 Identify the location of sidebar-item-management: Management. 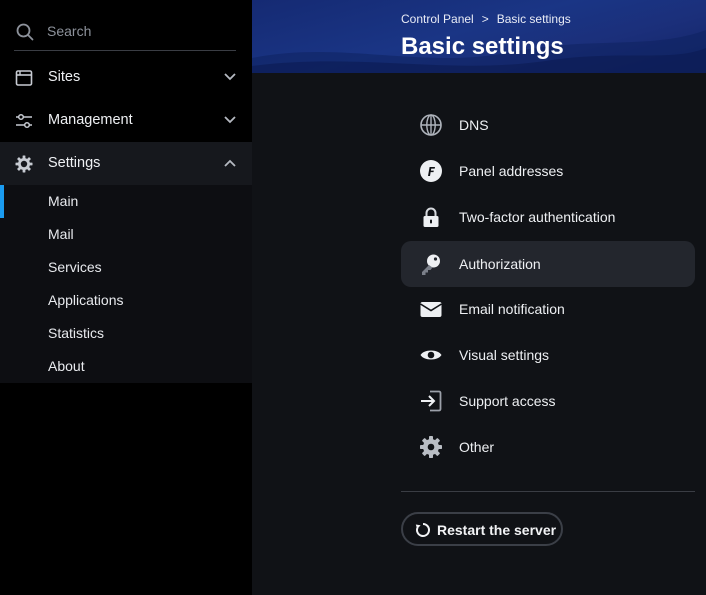
(126, 120).